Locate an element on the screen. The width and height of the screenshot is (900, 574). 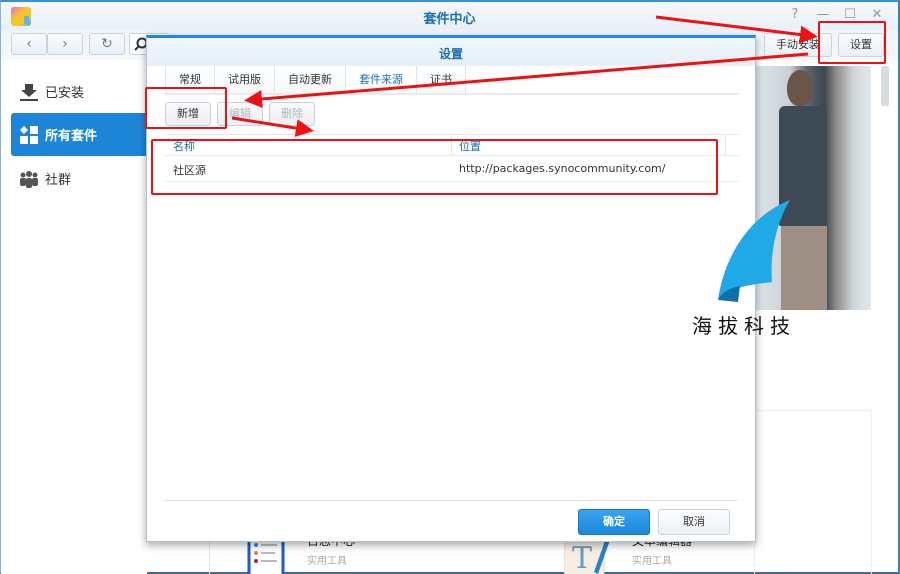
sidebar-item-community: 社群 is located at coordinates (81, 178).